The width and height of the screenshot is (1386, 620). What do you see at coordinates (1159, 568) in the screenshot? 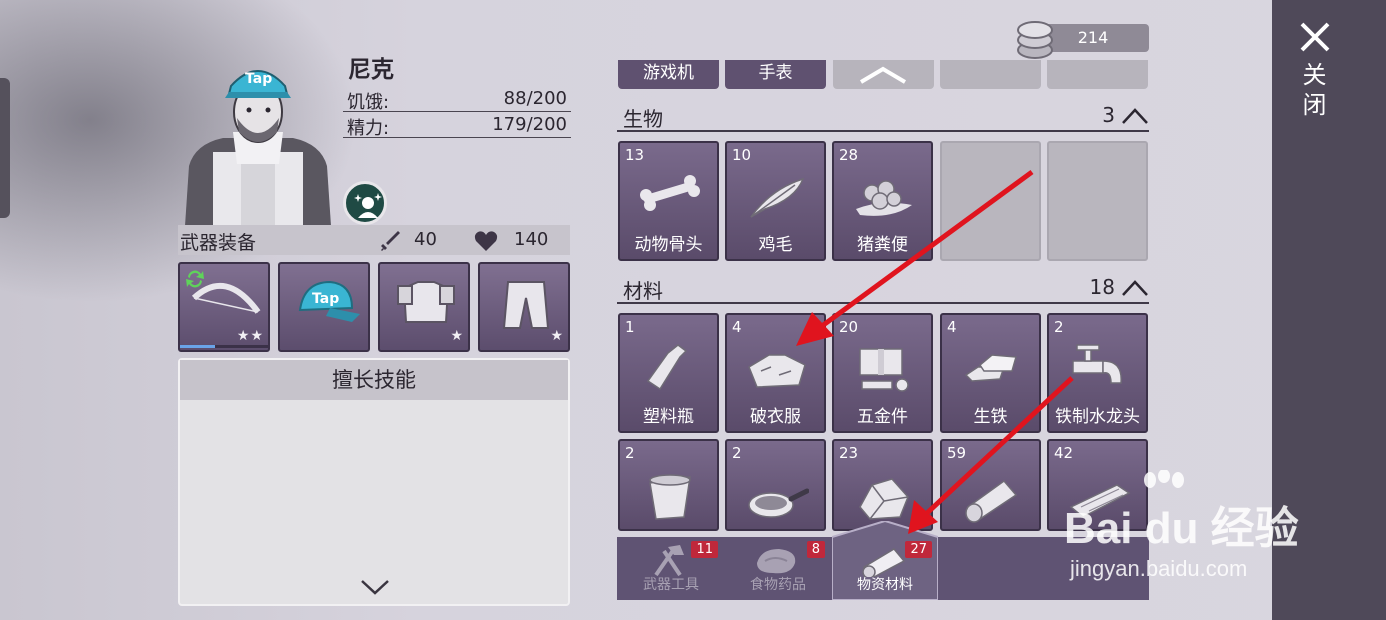
I see `watermark-url: jingyan.baidu.com` at bounding box center [1159, 568].